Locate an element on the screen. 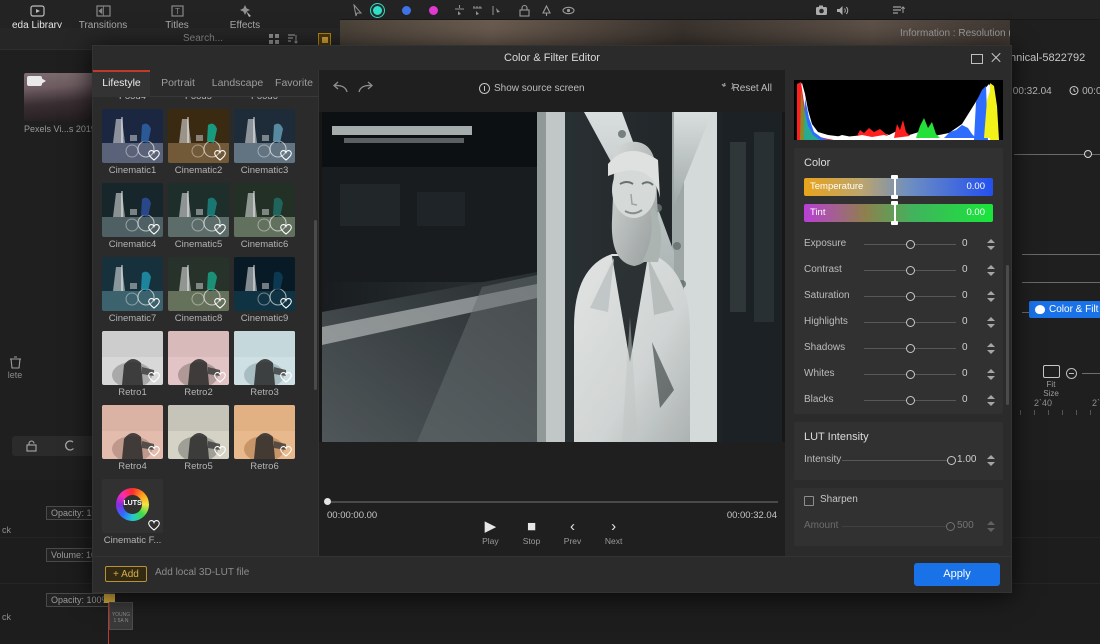 The width and height of the screenshot is (1100, 644). intensity-knob is located at coordinates (951, 460).